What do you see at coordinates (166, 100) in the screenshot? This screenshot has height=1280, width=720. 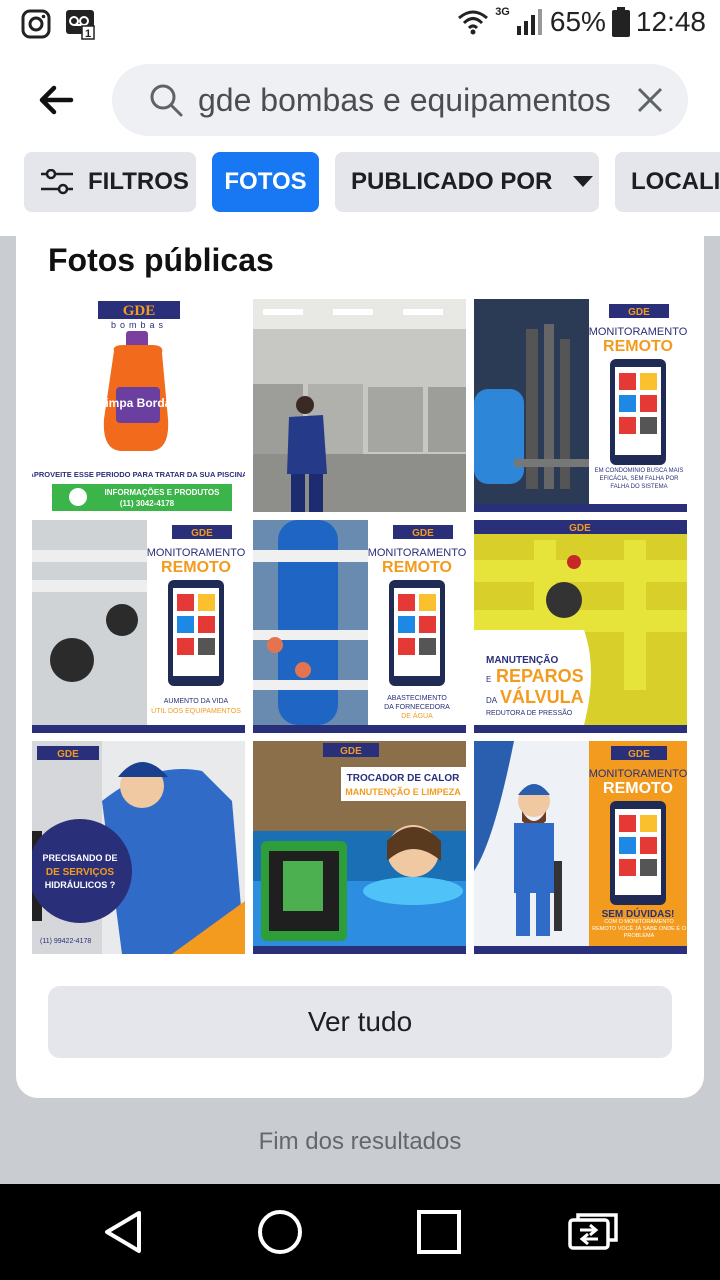 I see `search-icon` at bounding box center [166, 100].